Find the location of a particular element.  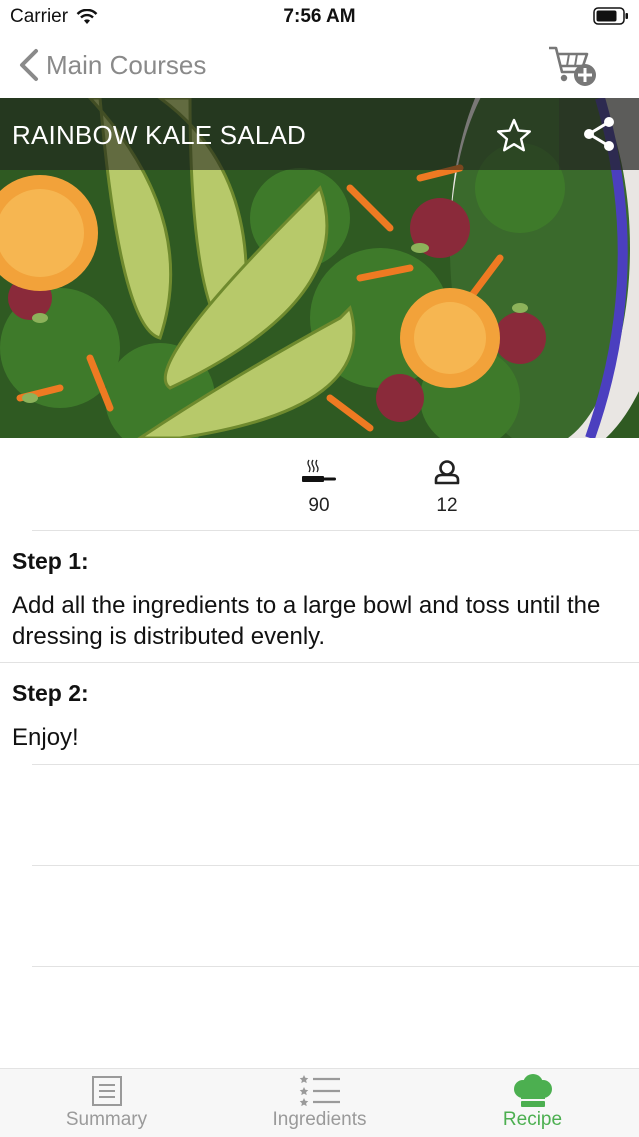

recipe-title: RAINBOW KALE SALAD is located at coordinates (159, 135).